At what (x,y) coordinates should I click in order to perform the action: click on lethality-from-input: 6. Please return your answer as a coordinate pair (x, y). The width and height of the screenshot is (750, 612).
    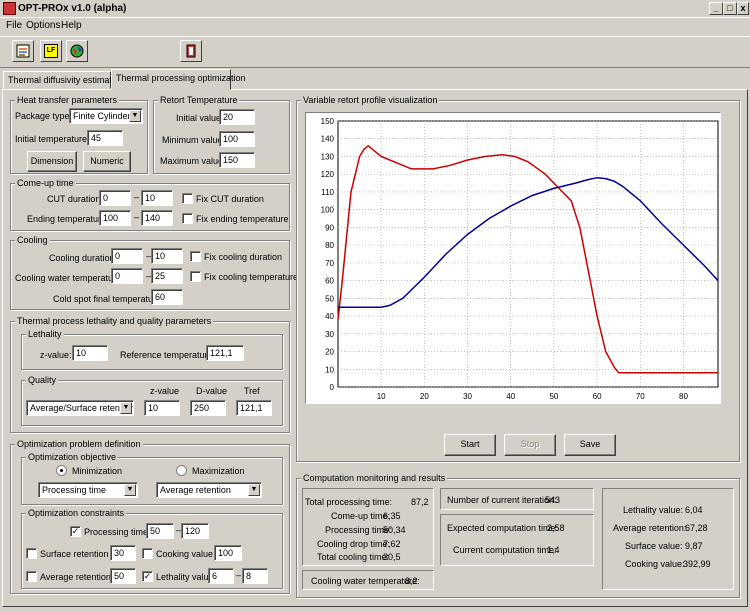
    Looking at the image, I should click on (221, 576).